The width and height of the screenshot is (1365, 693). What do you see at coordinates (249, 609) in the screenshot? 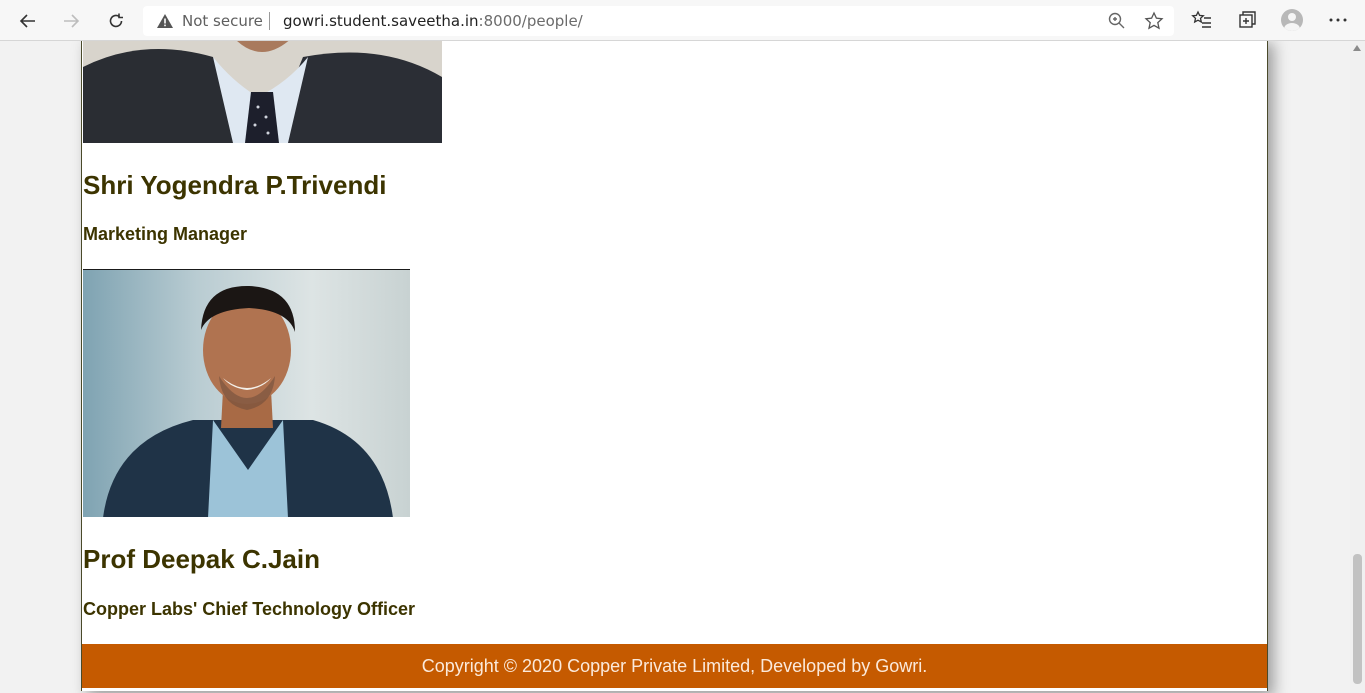
I see `person-role: Copper Labs' Chief Technology Officer` at bounding box center [249, 609].